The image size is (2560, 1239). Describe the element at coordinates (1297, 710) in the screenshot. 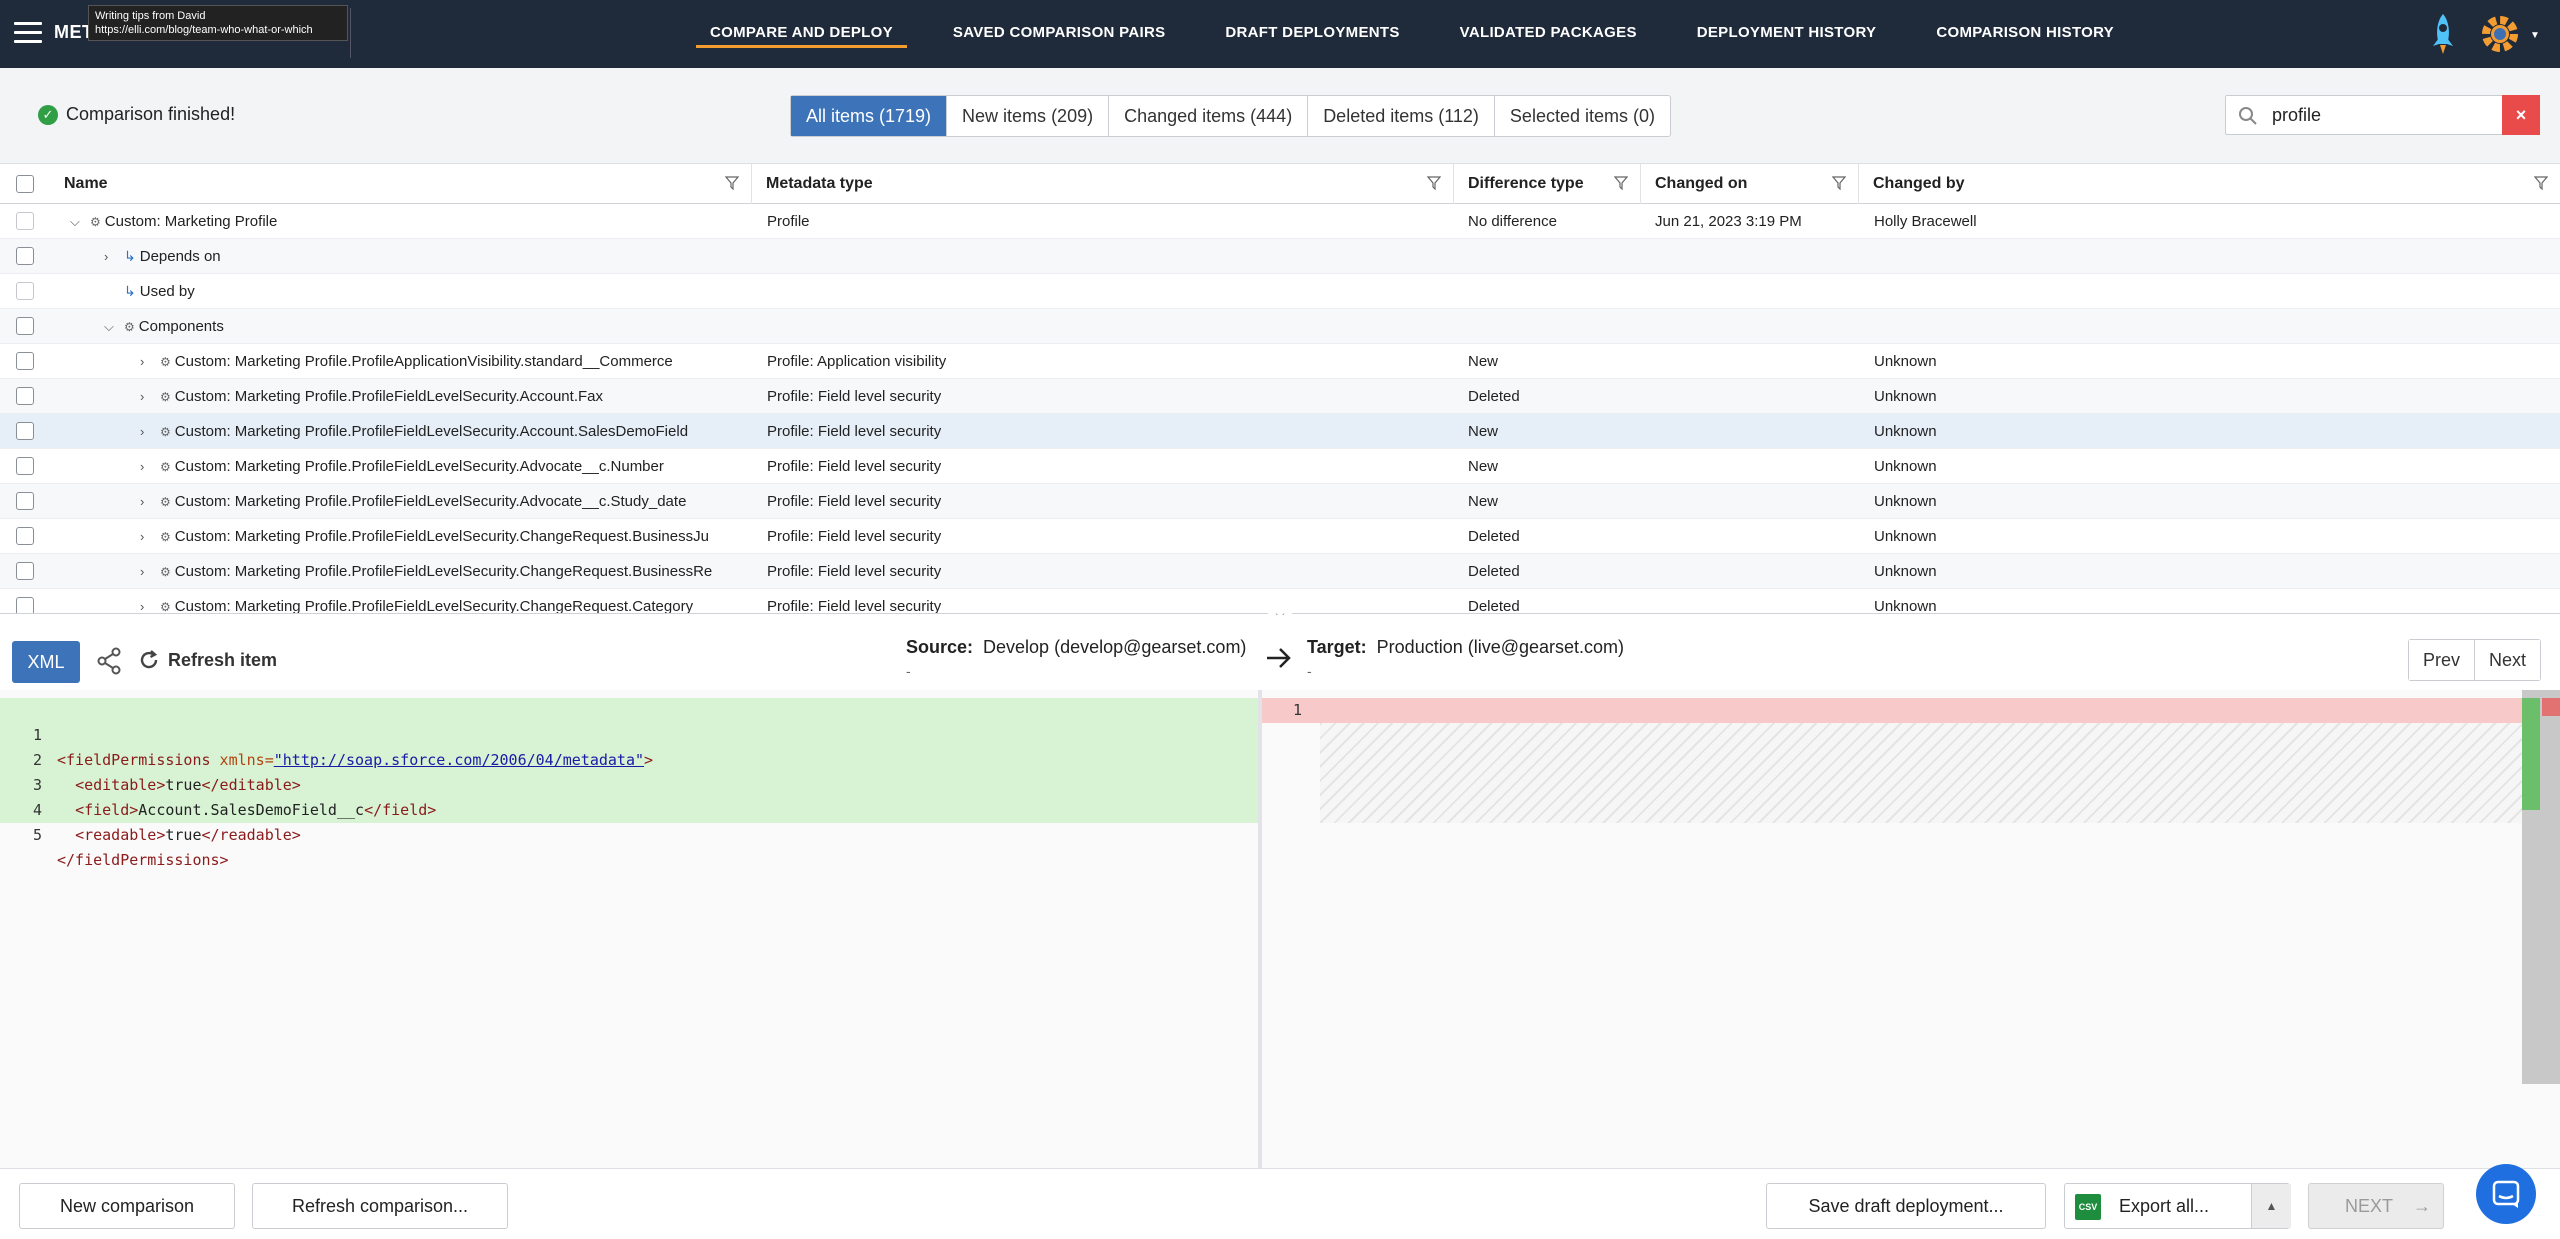

I see `line-number: 1` at that location.